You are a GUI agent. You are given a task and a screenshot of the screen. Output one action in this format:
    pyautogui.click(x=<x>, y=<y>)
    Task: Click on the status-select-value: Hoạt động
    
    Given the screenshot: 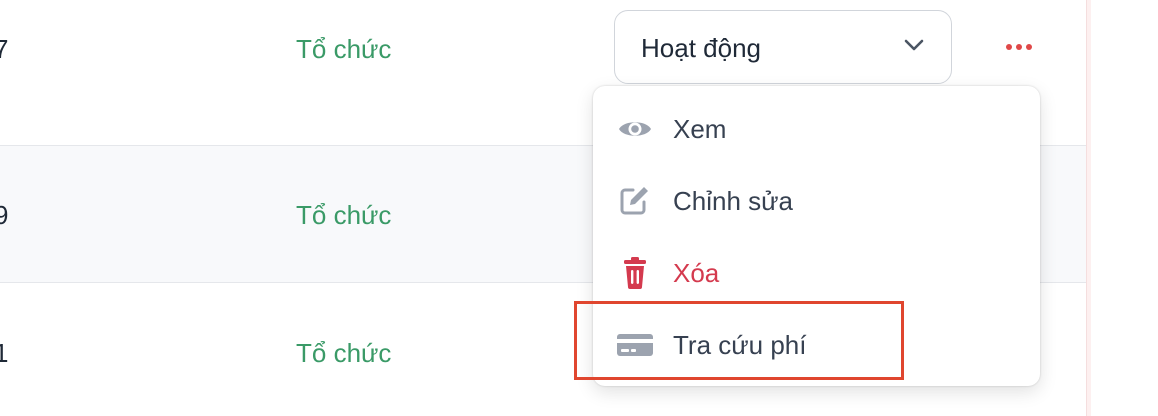 What is the action you would take?
    pyautogui.click(x=701, y=48)
    